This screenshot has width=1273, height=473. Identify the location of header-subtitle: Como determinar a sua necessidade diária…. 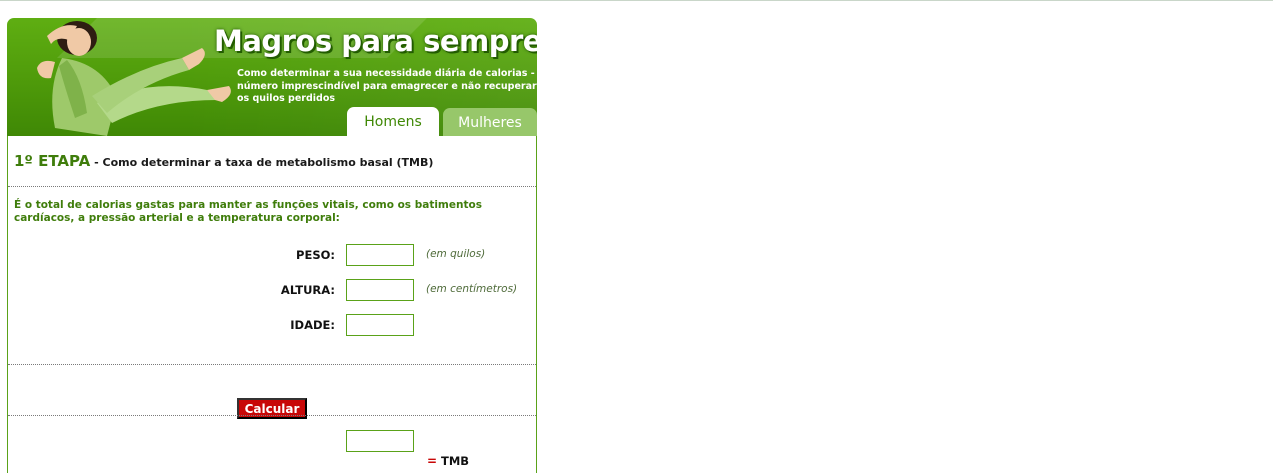
(387, 86).